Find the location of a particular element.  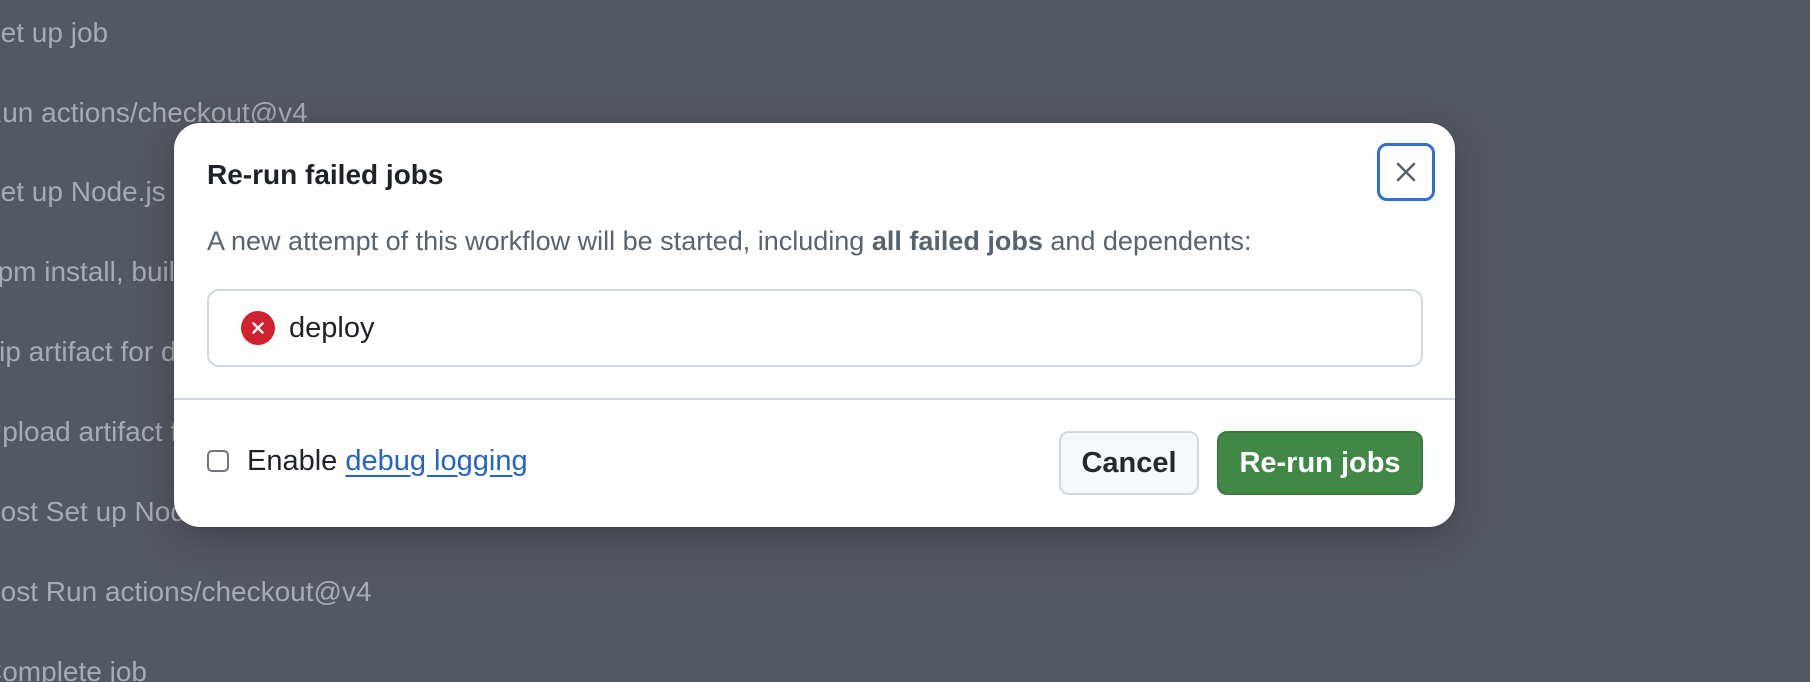

debug-logging-checkbox is located at coordinates (218, 461).